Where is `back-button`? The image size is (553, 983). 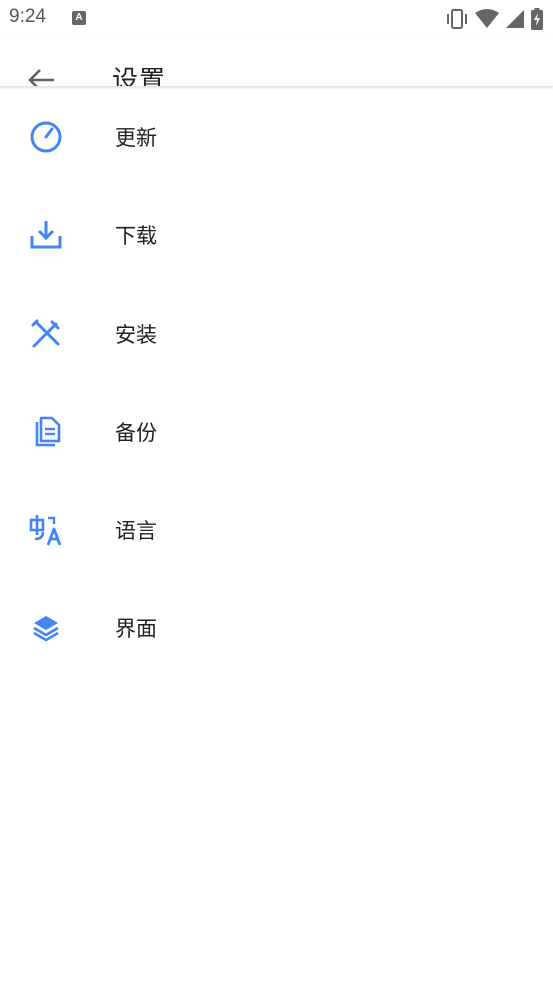
back-button is located at coordinates (42, 76).